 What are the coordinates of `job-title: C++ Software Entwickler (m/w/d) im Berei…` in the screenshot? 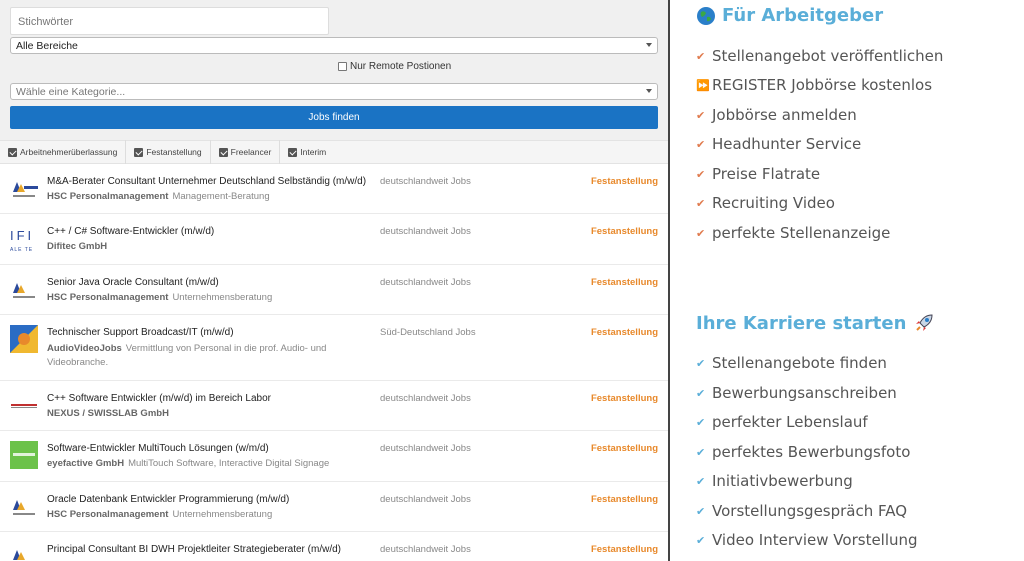 It's located at (159, 398).